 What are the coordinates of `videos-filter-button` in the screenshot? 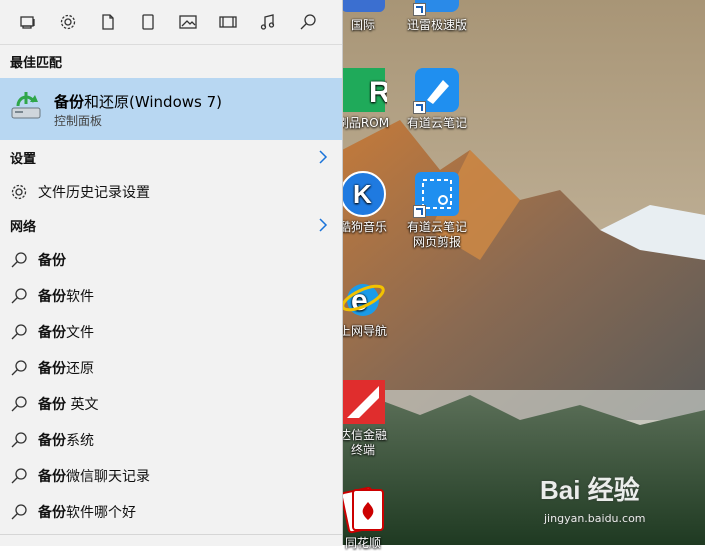 It's located at (228, 22).